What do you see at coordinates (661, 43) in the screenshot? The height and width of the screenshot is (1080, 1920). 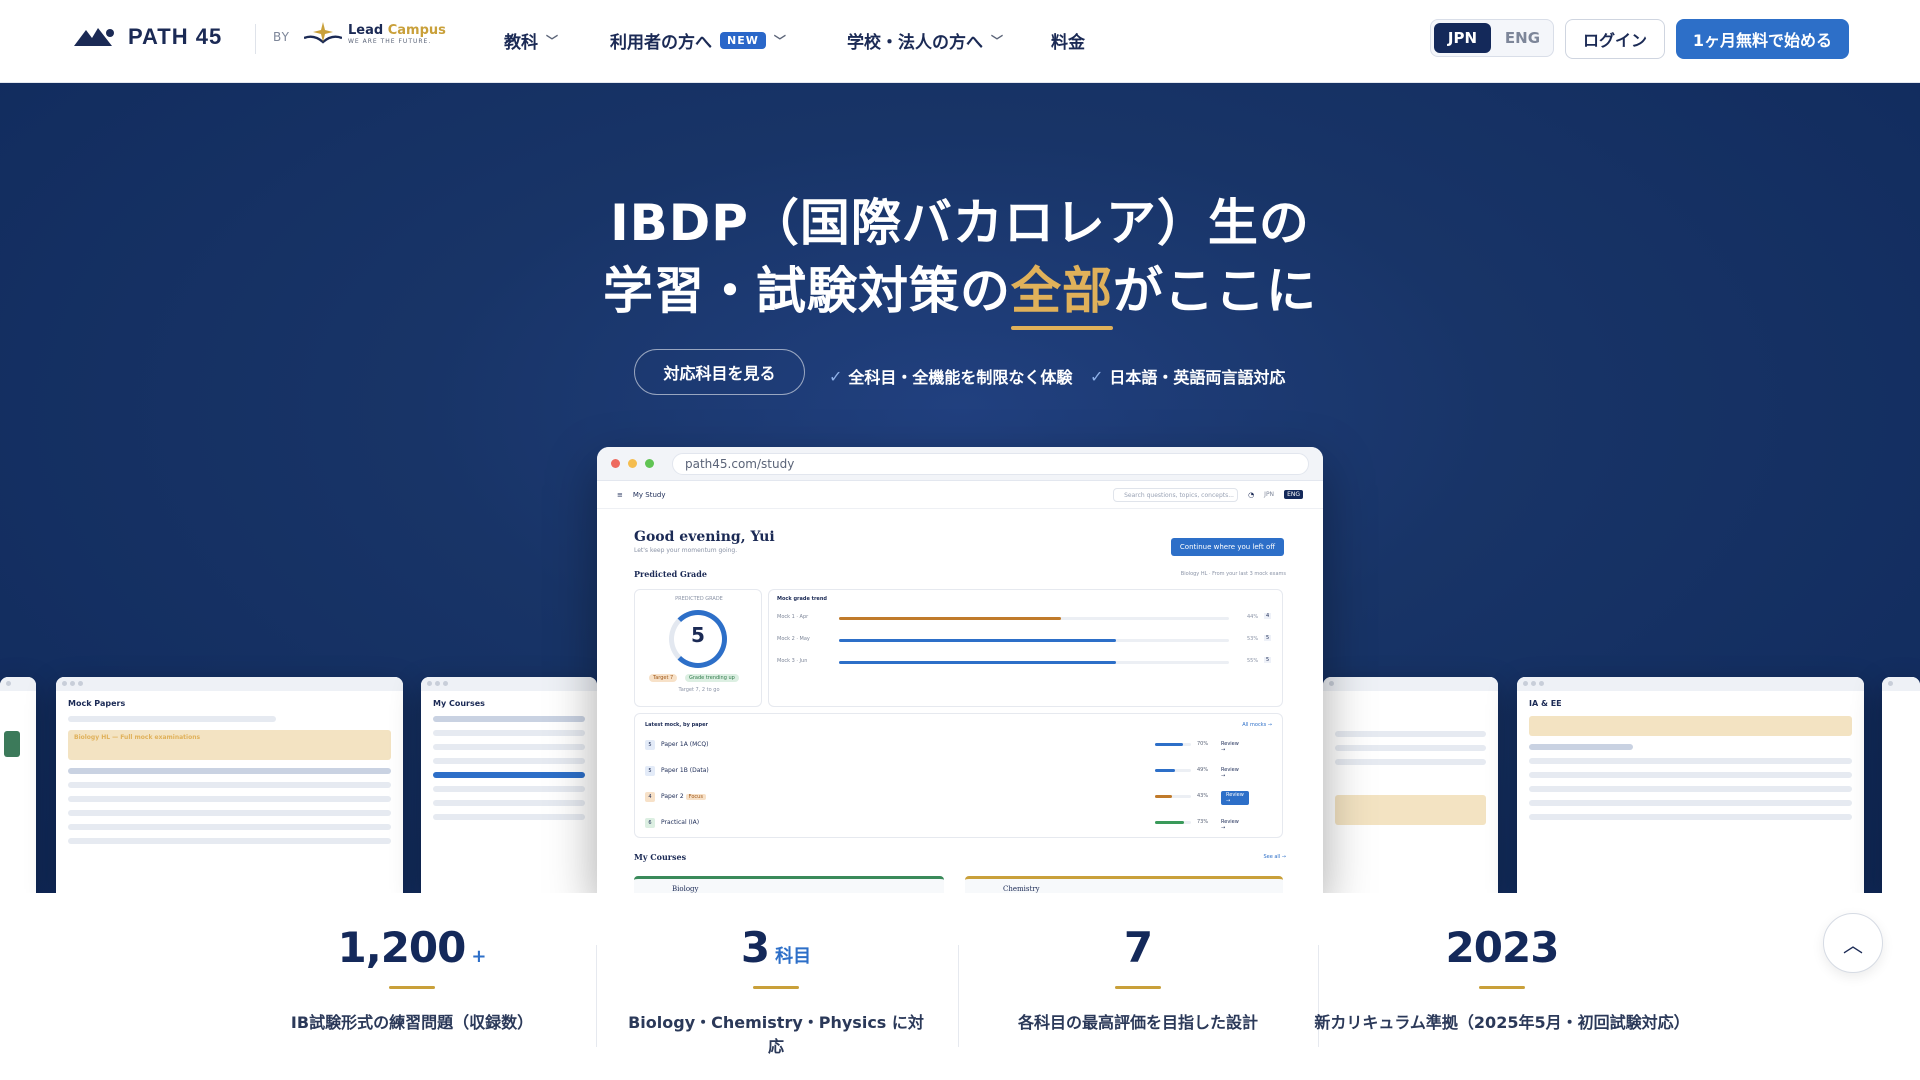 I see `nav-users-label: 利用者の方へ` at bounding box center [661, 43].